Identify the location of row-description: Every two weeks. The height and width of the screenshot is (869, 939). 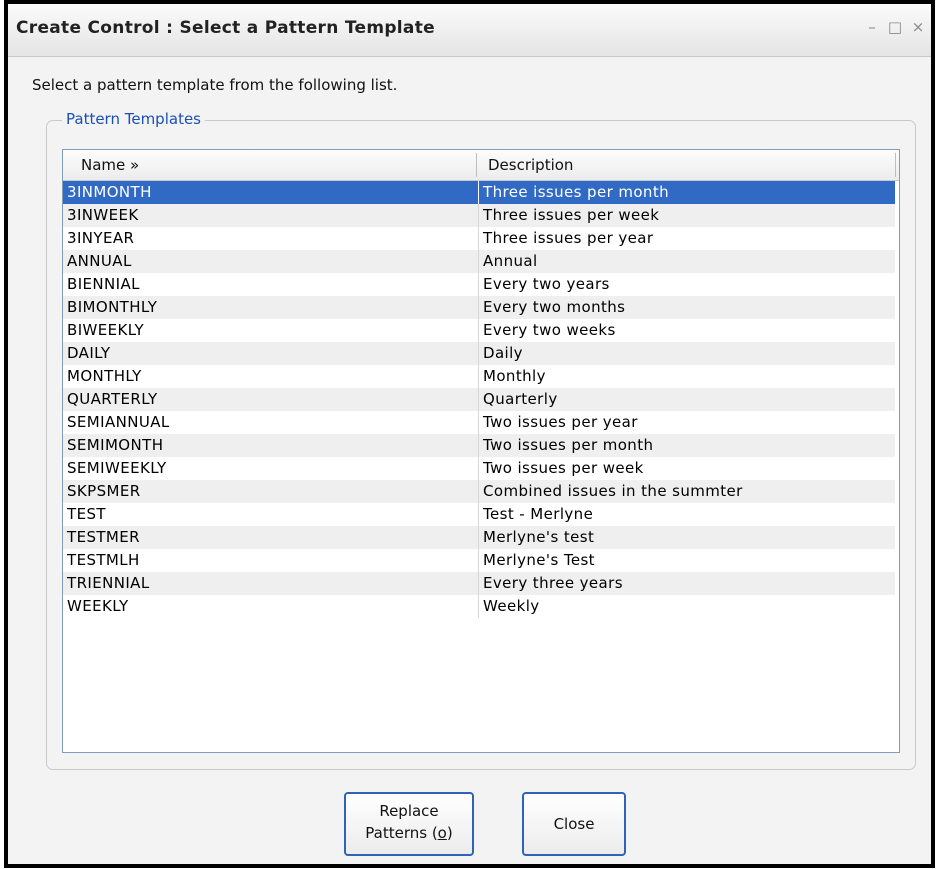
(549, 330).